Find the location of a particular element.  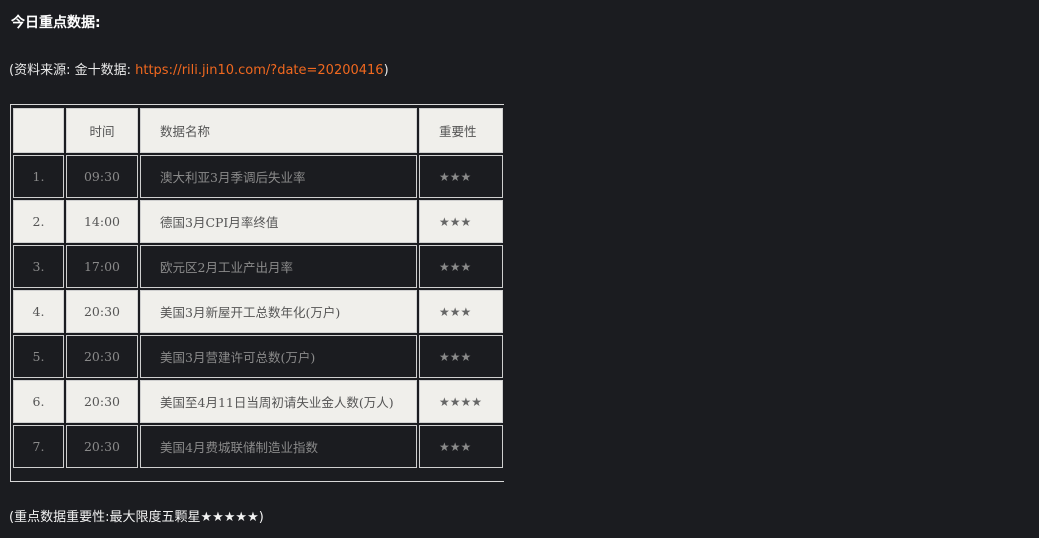

row-time: 17:00 is located at coordinates (102, 266).